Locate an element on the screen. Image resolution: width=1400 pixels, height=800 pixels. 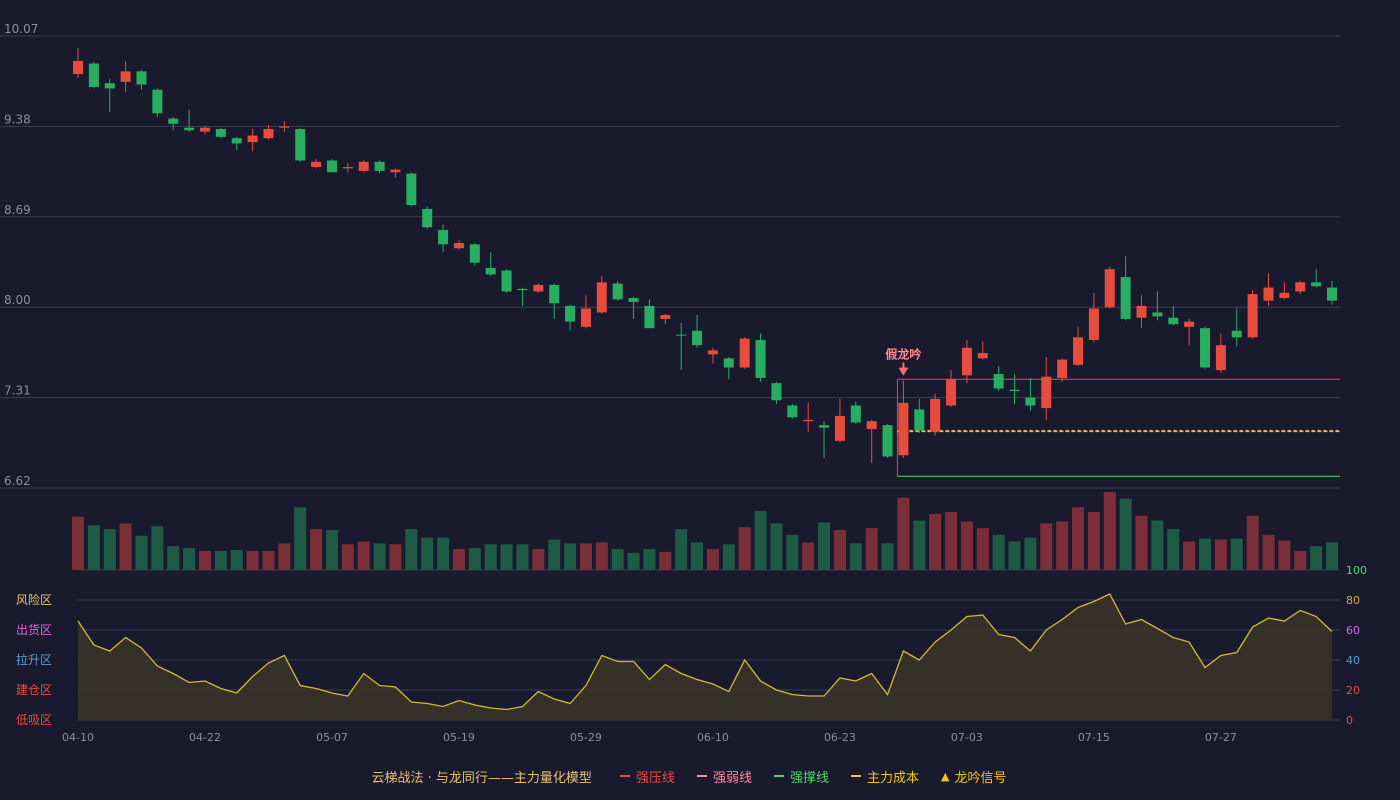
x-tick-label: 05-29 is located at coordinates (586, 737).